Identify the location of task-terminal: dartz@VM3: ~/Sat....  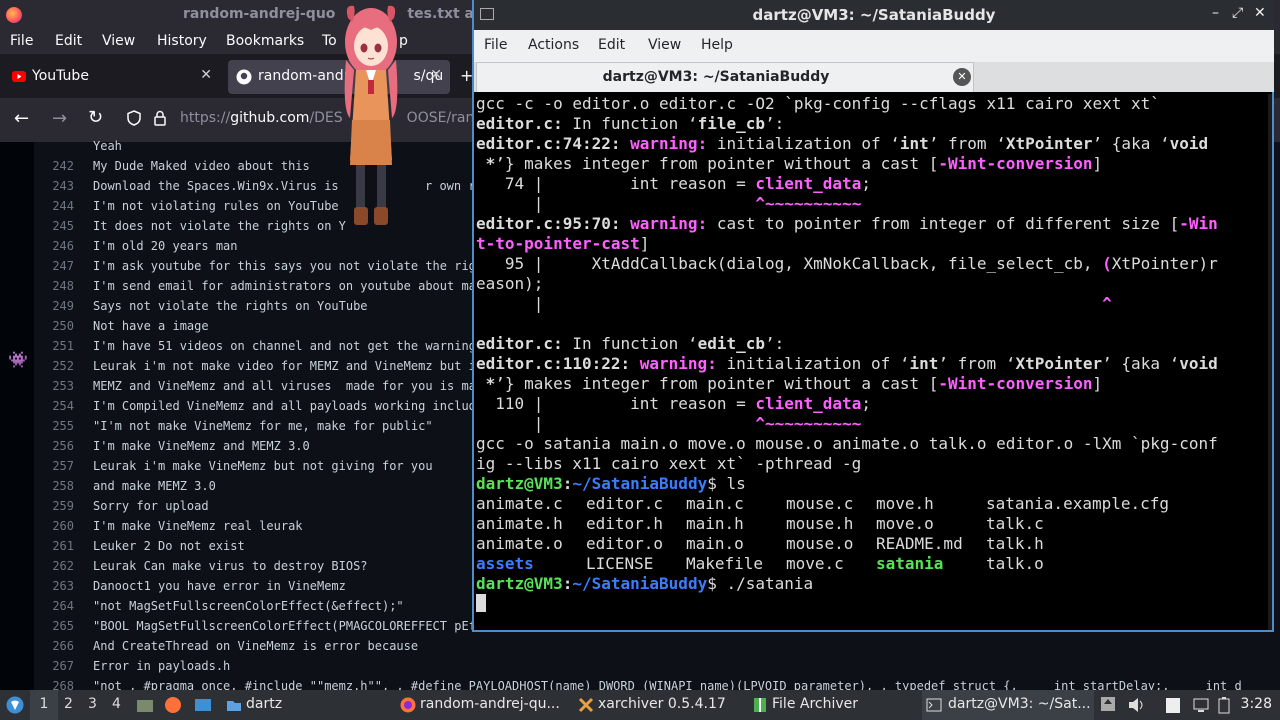
(1008, 705).